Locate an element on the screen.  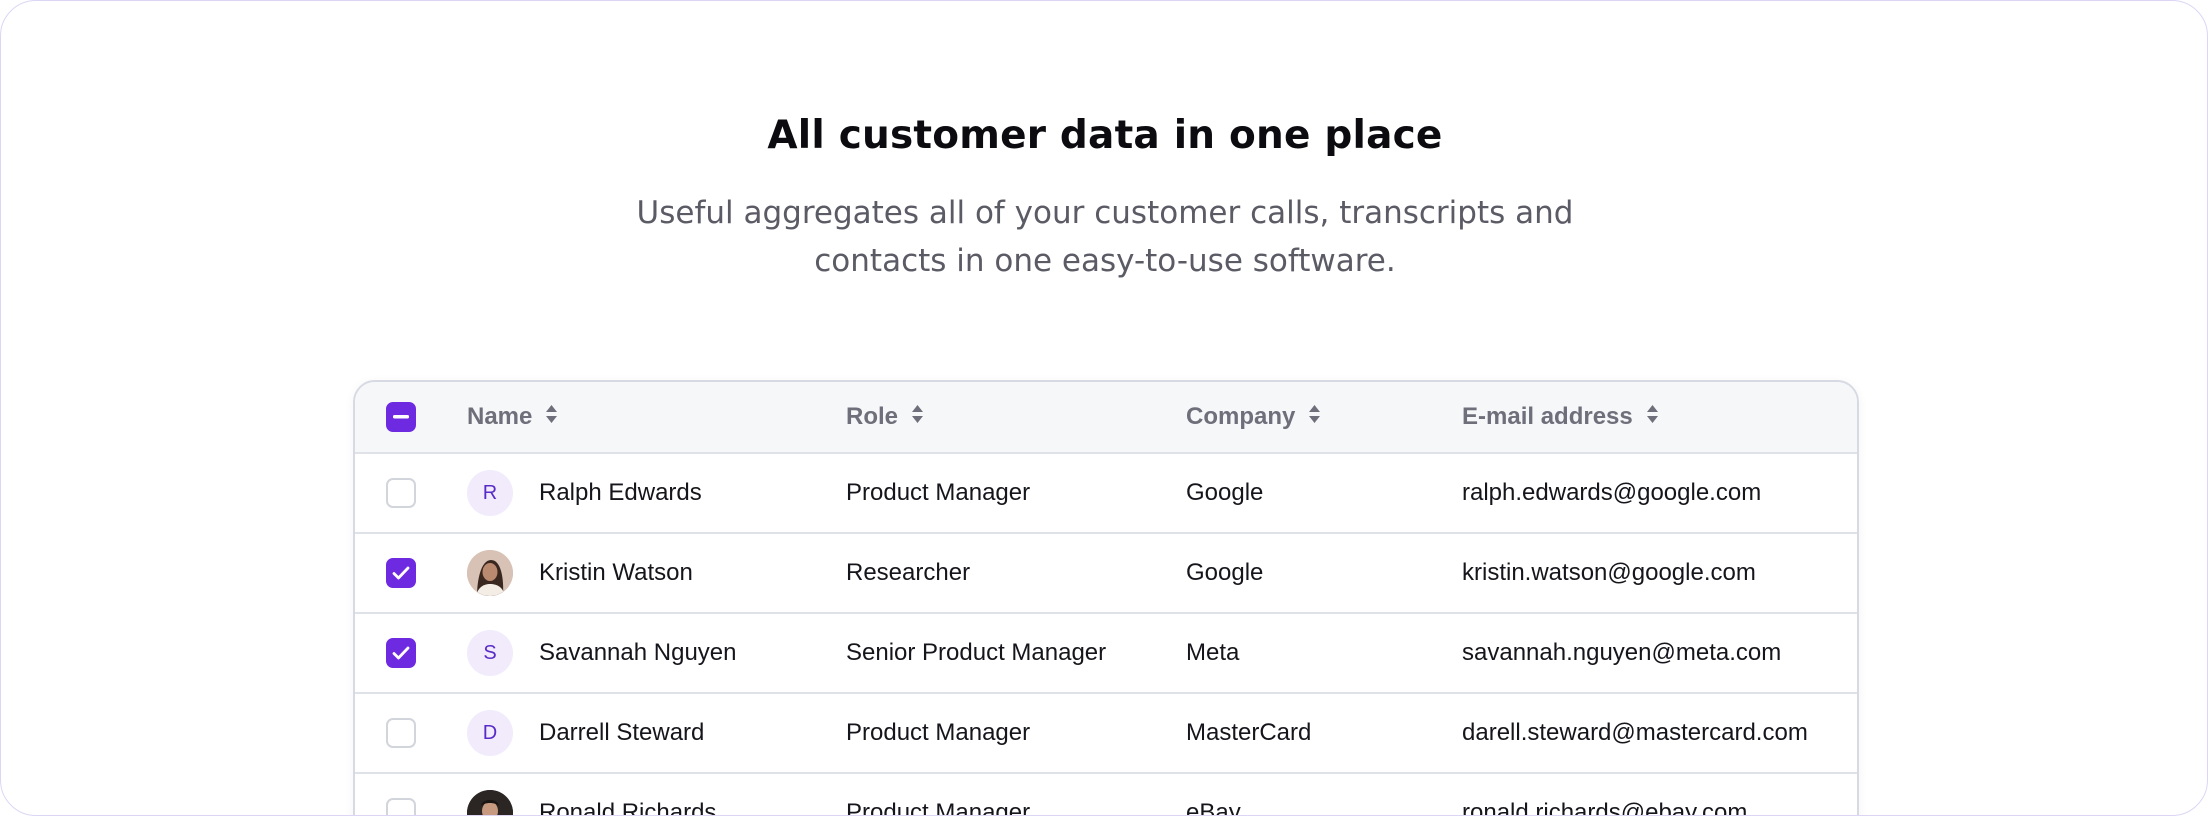
column-header-label: Role is located at coordinates (872, 416).